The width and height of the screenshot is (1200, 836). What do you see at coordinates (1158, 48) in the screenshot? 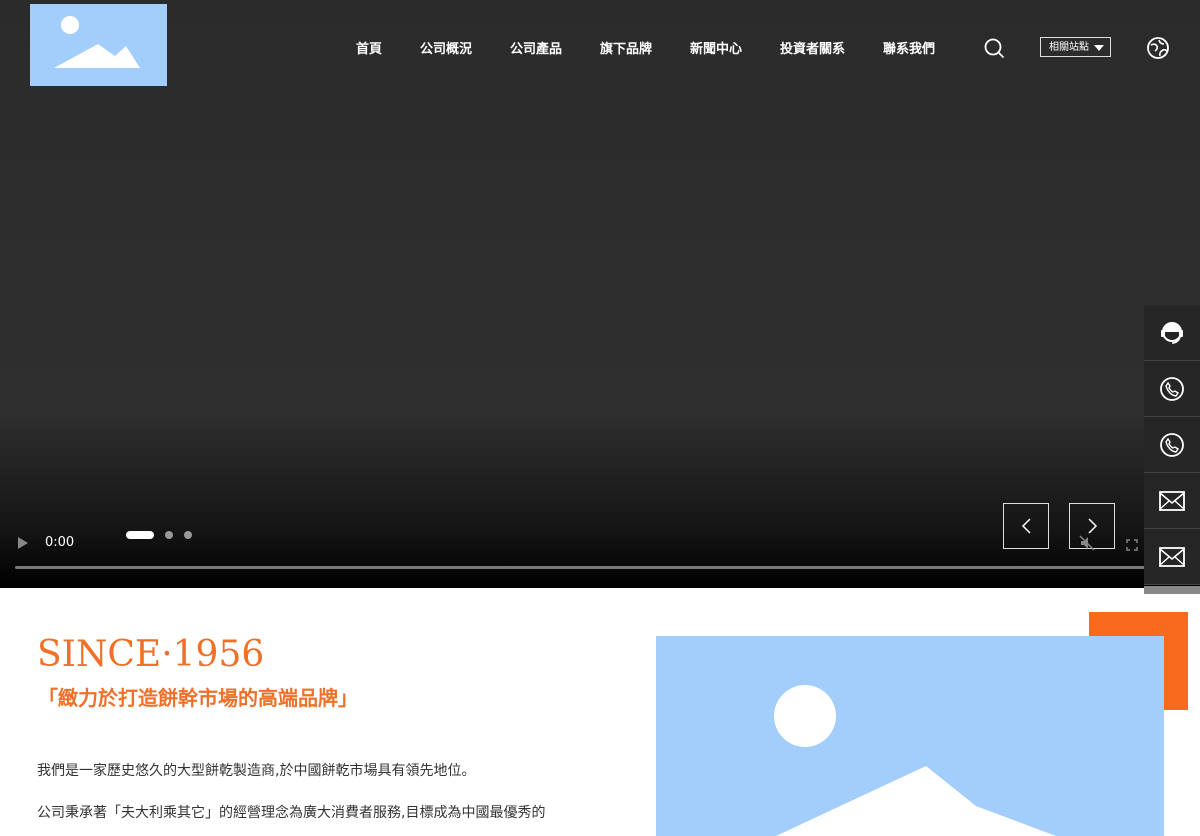
I see `language-globe-icon` at bounding box center [1158, 48].